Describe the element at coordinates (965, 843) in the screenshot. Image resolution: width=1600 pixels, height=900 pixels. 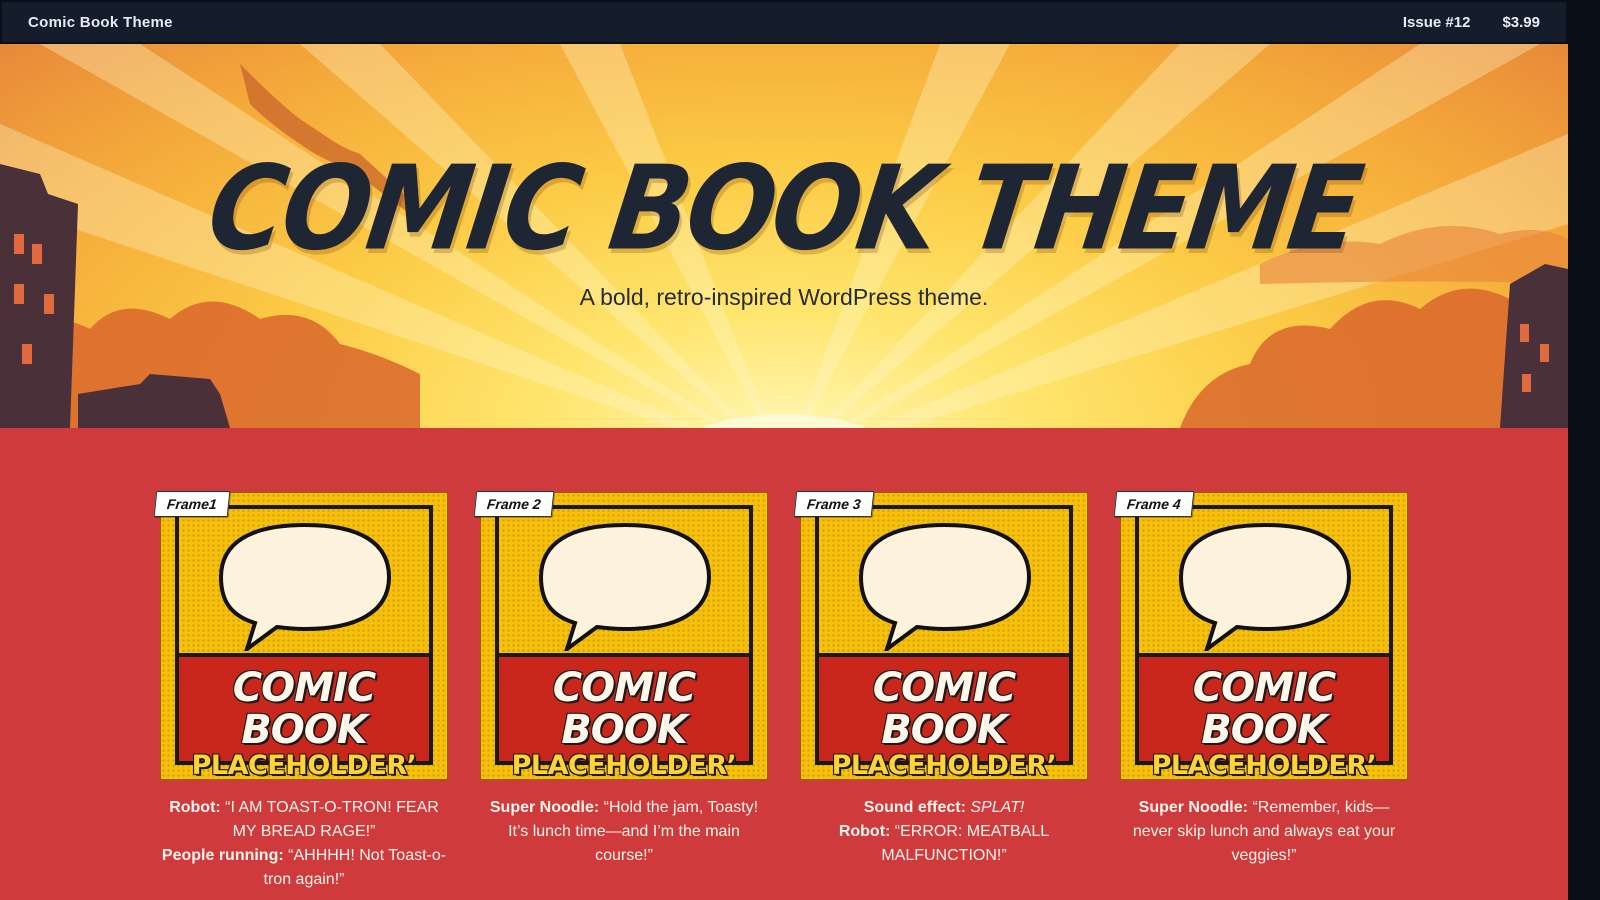
I see `dialogue-text: “ERROR: MEATBALL MALFUNCTION!”` at that location.